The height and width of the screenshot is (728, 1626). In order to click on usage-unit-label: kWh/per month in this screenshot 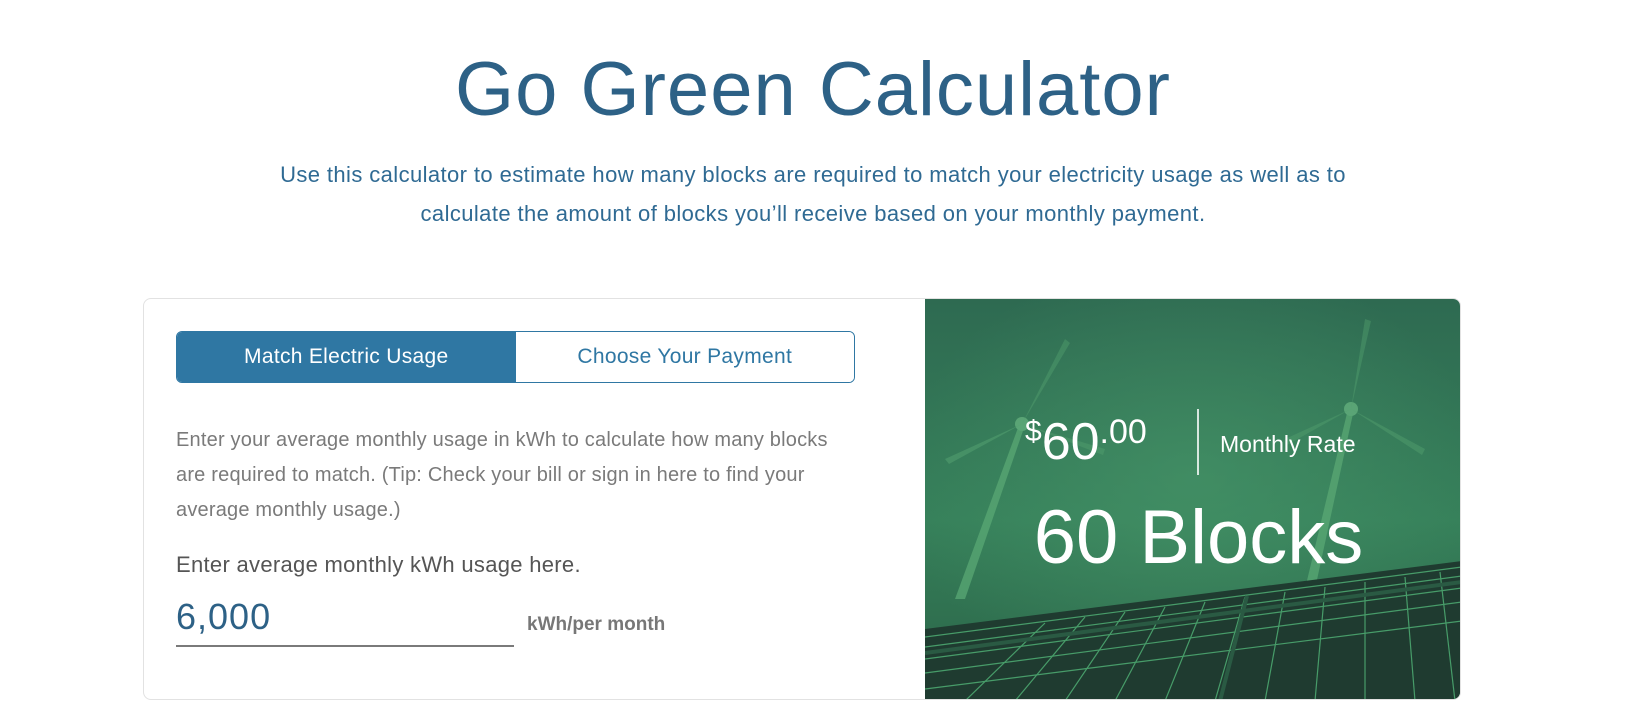, I will do `click(596, 624)`.